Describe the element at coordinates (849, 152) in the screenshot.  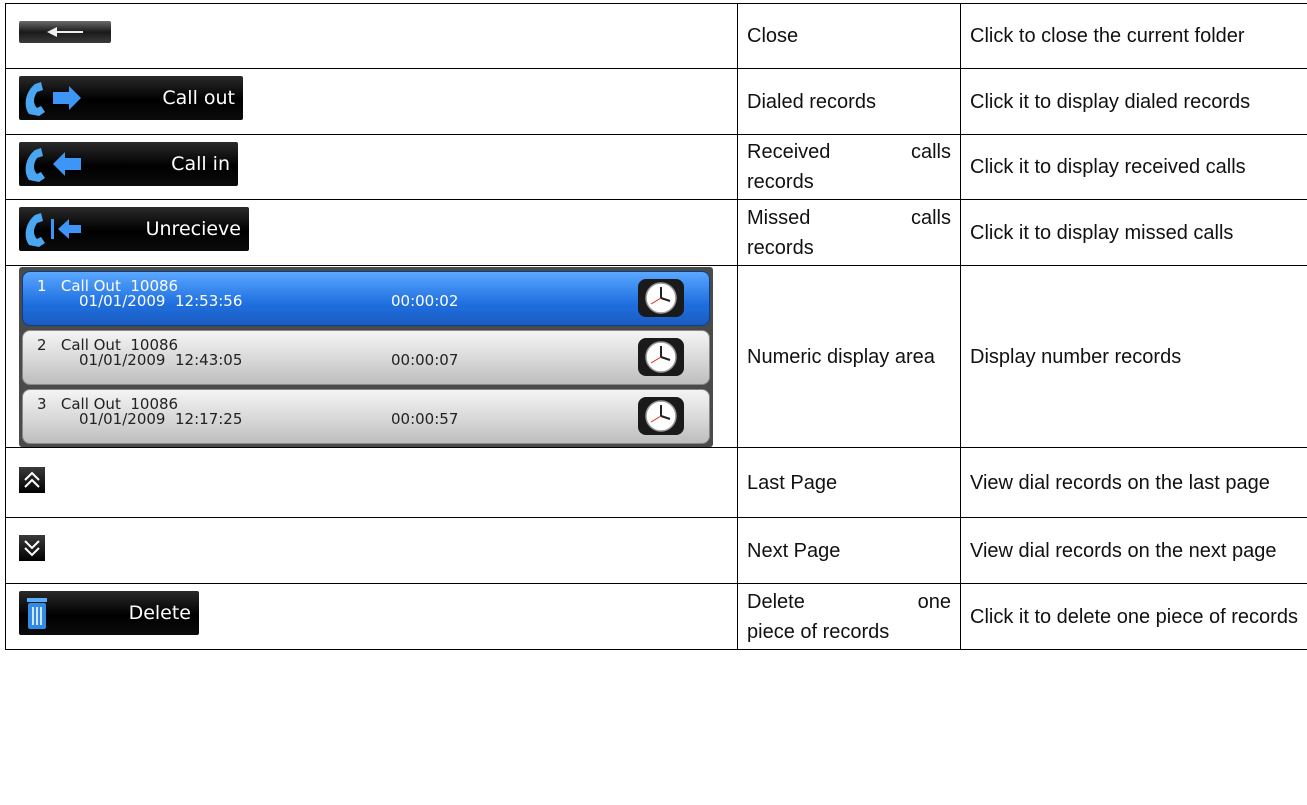
I see `row-name-line: Received calls` at that location.